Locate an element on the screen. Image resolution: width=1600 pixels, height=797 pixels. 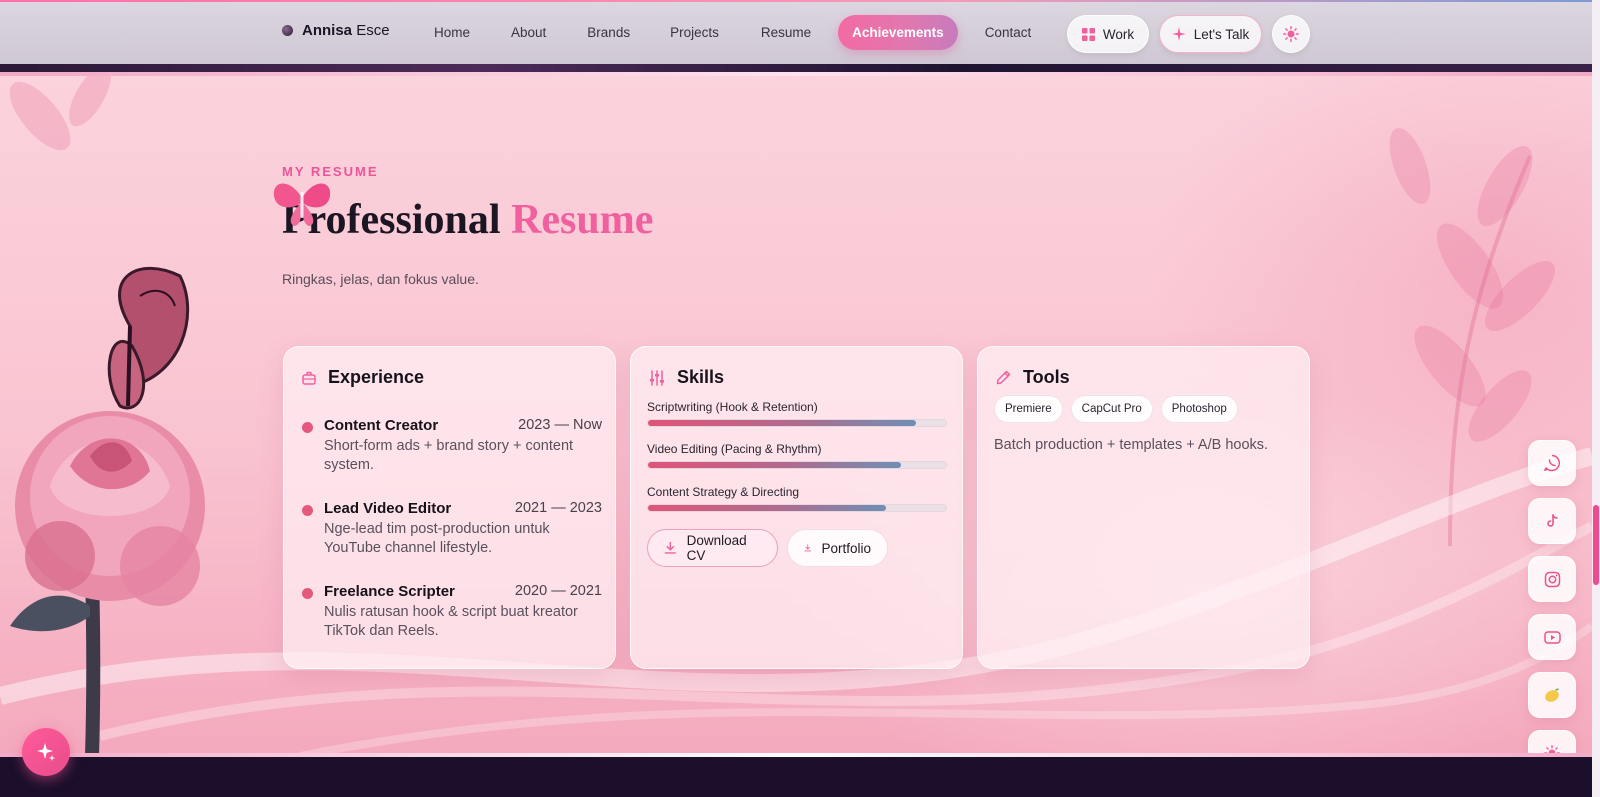
lemon-button is located at coordinates (1552, 695).